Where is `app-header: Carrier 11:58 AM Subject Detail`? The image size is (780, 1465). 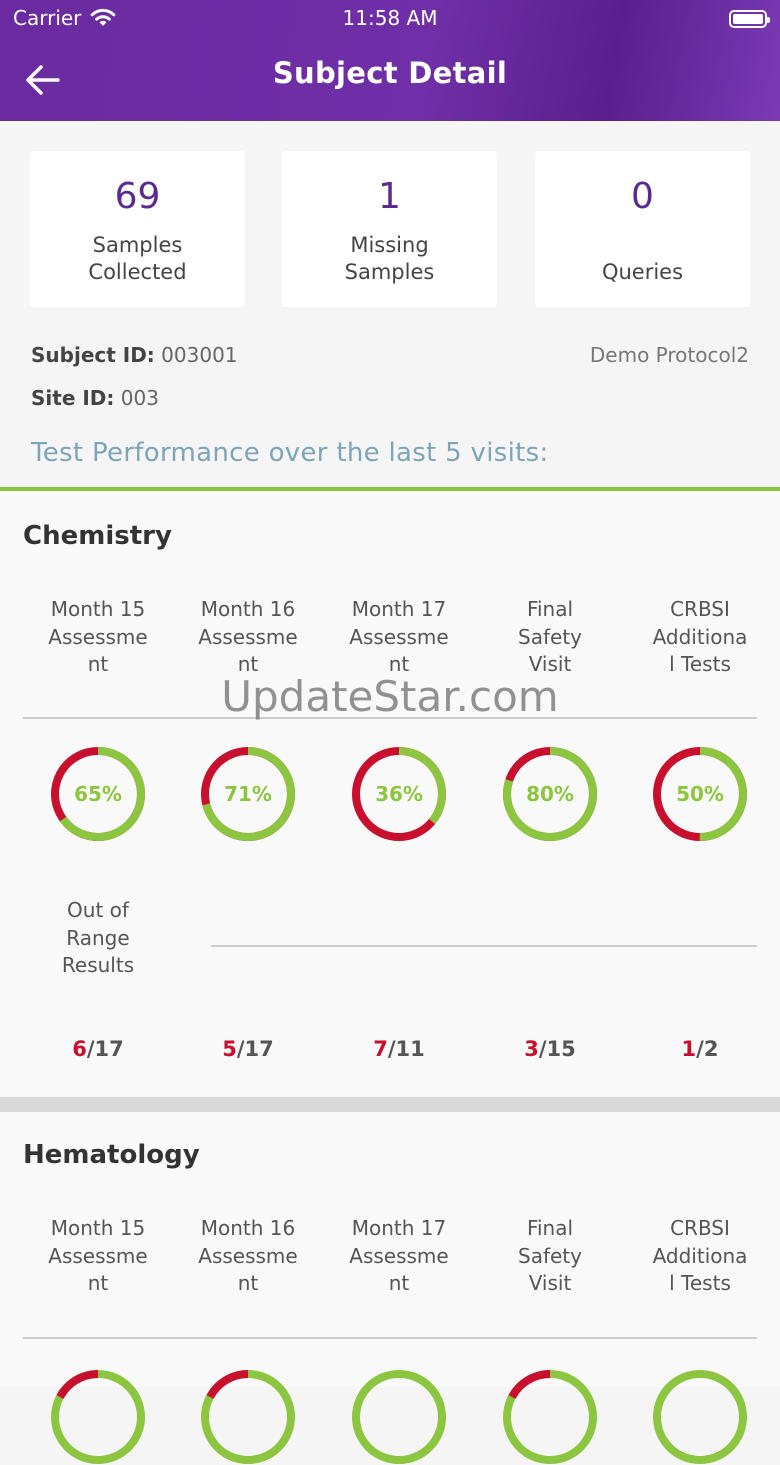 app-header: Carrier 11:58 AM Subject Detail is located at coordinates (390, 60).